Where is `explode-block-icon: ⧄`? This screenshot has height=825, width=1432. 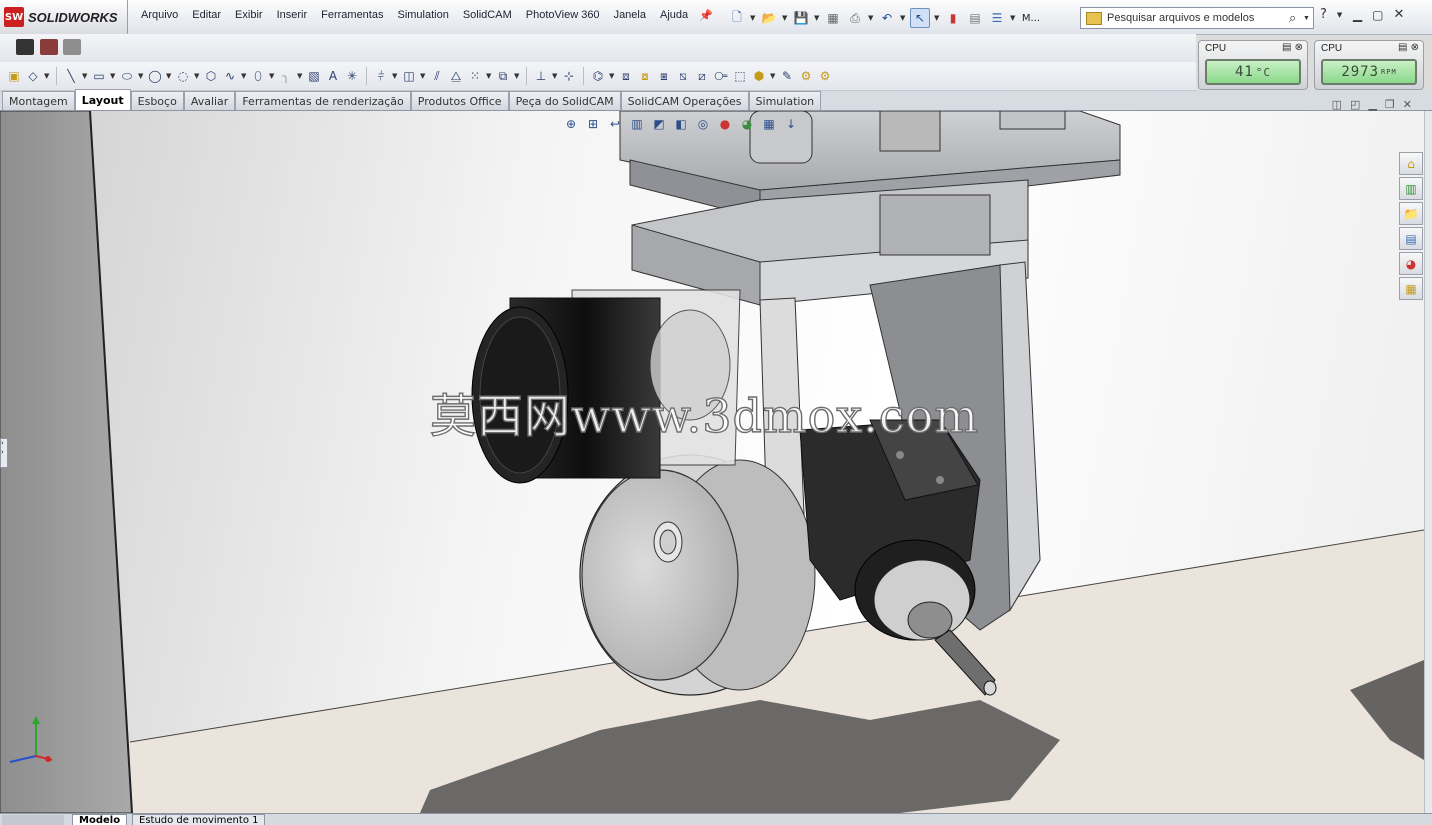 explode-block-icon: ⧄ is located at coordinates (702, 76).